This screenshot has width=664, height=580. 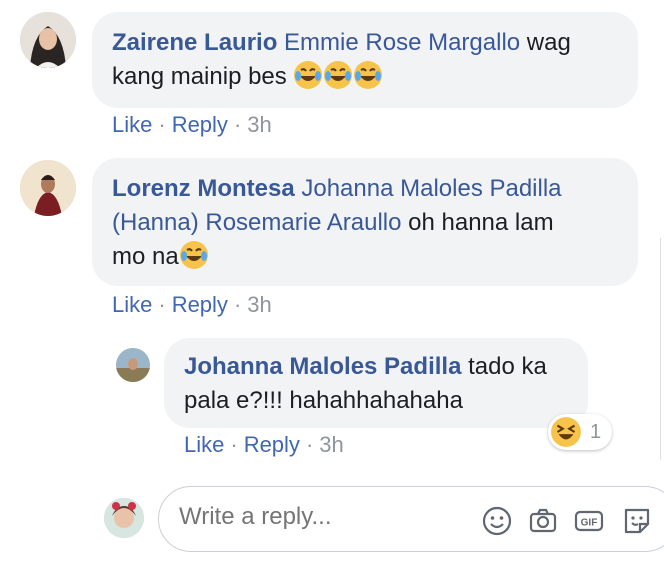 What do you see at coordinates (566, 432) in the screenshot?
I see `laughing-squint-emoji-icon` at bounding box center [566, 432].